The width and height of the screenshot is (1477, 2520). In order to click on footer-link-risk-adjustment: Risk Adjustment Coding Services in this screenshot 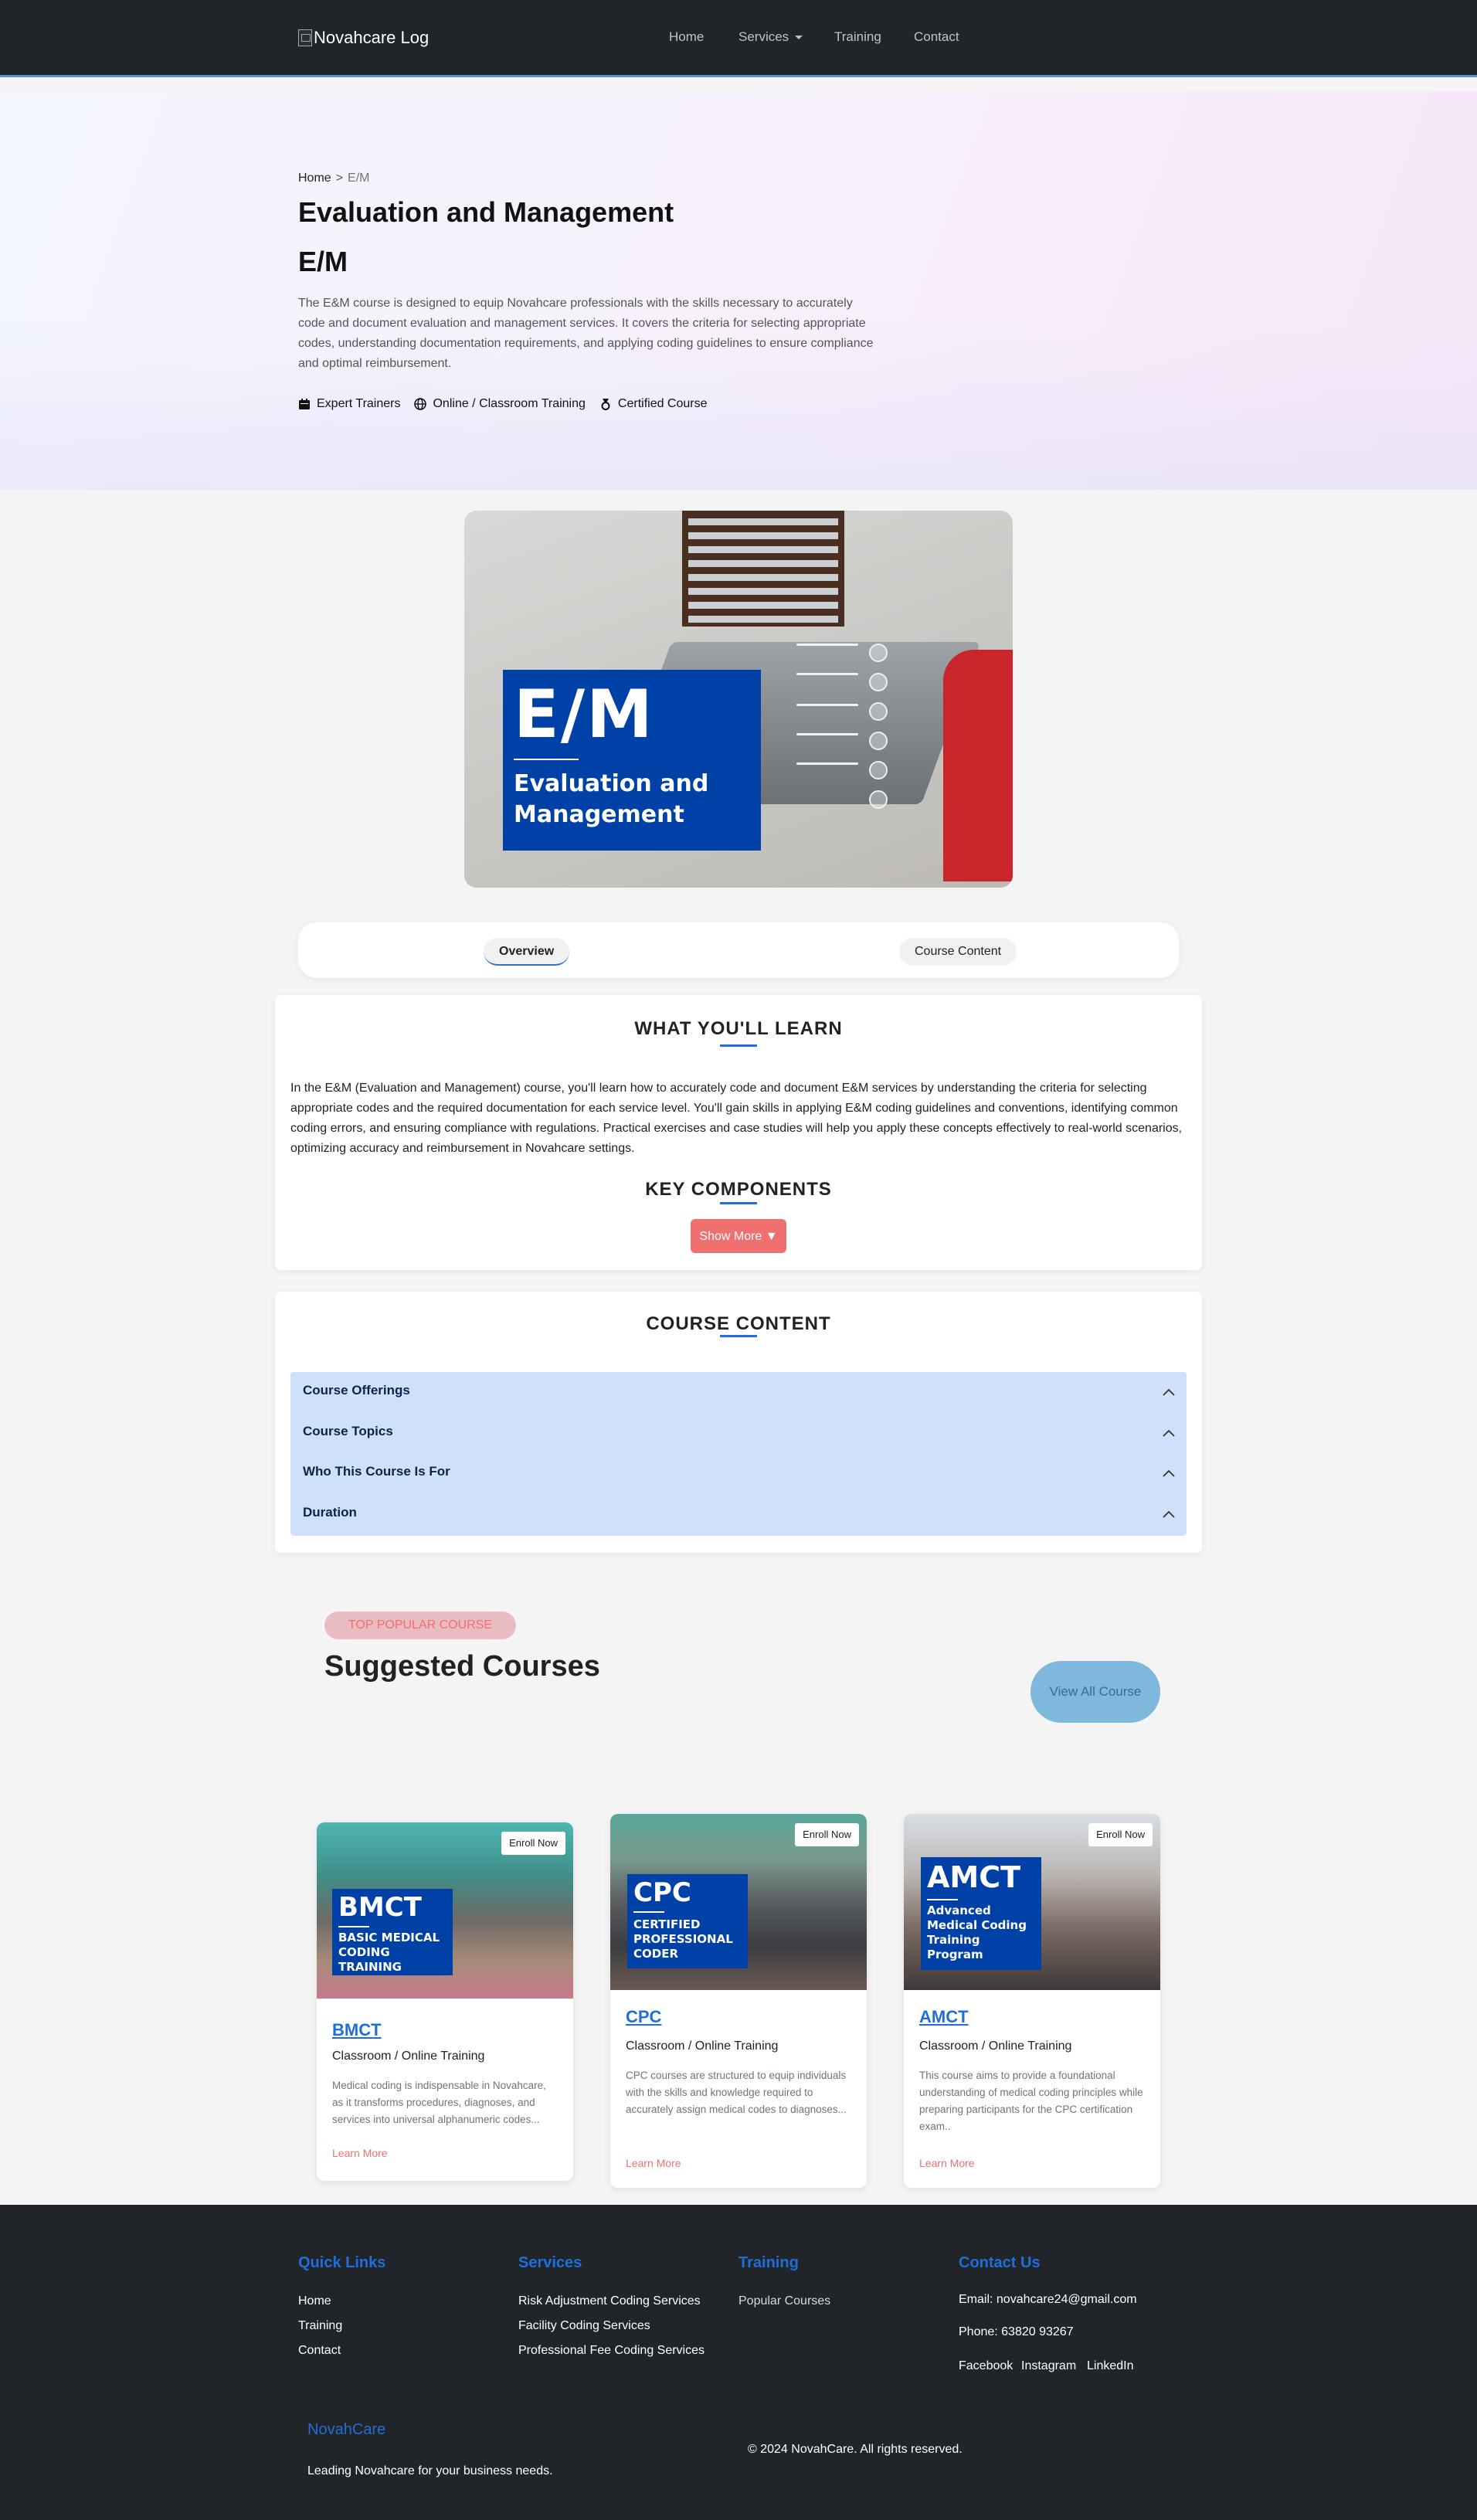, I will do `click(609, 2301)`.